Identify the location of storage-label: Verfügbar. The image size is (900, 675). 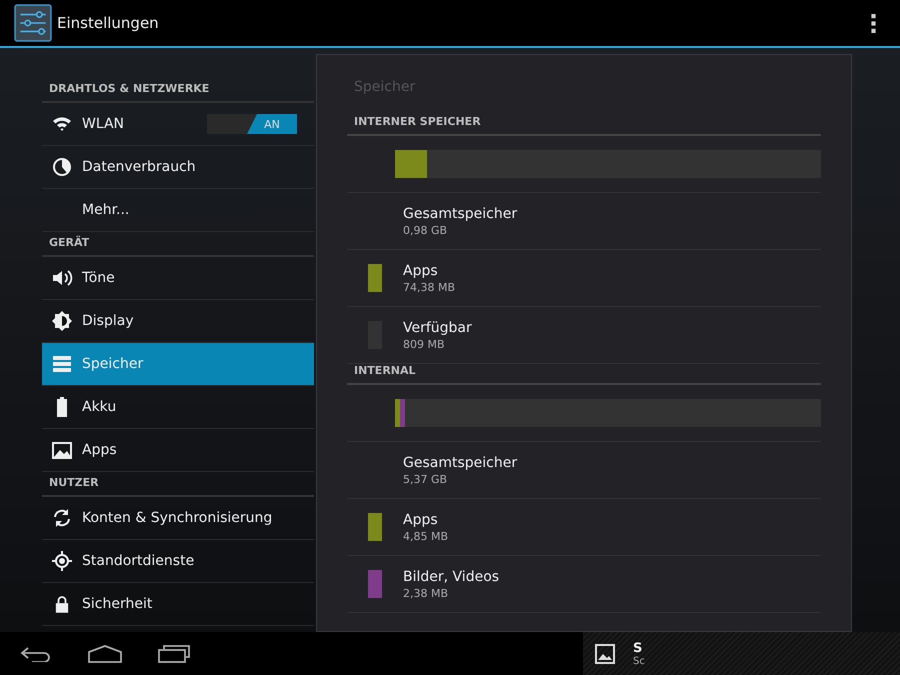
(437, 328).